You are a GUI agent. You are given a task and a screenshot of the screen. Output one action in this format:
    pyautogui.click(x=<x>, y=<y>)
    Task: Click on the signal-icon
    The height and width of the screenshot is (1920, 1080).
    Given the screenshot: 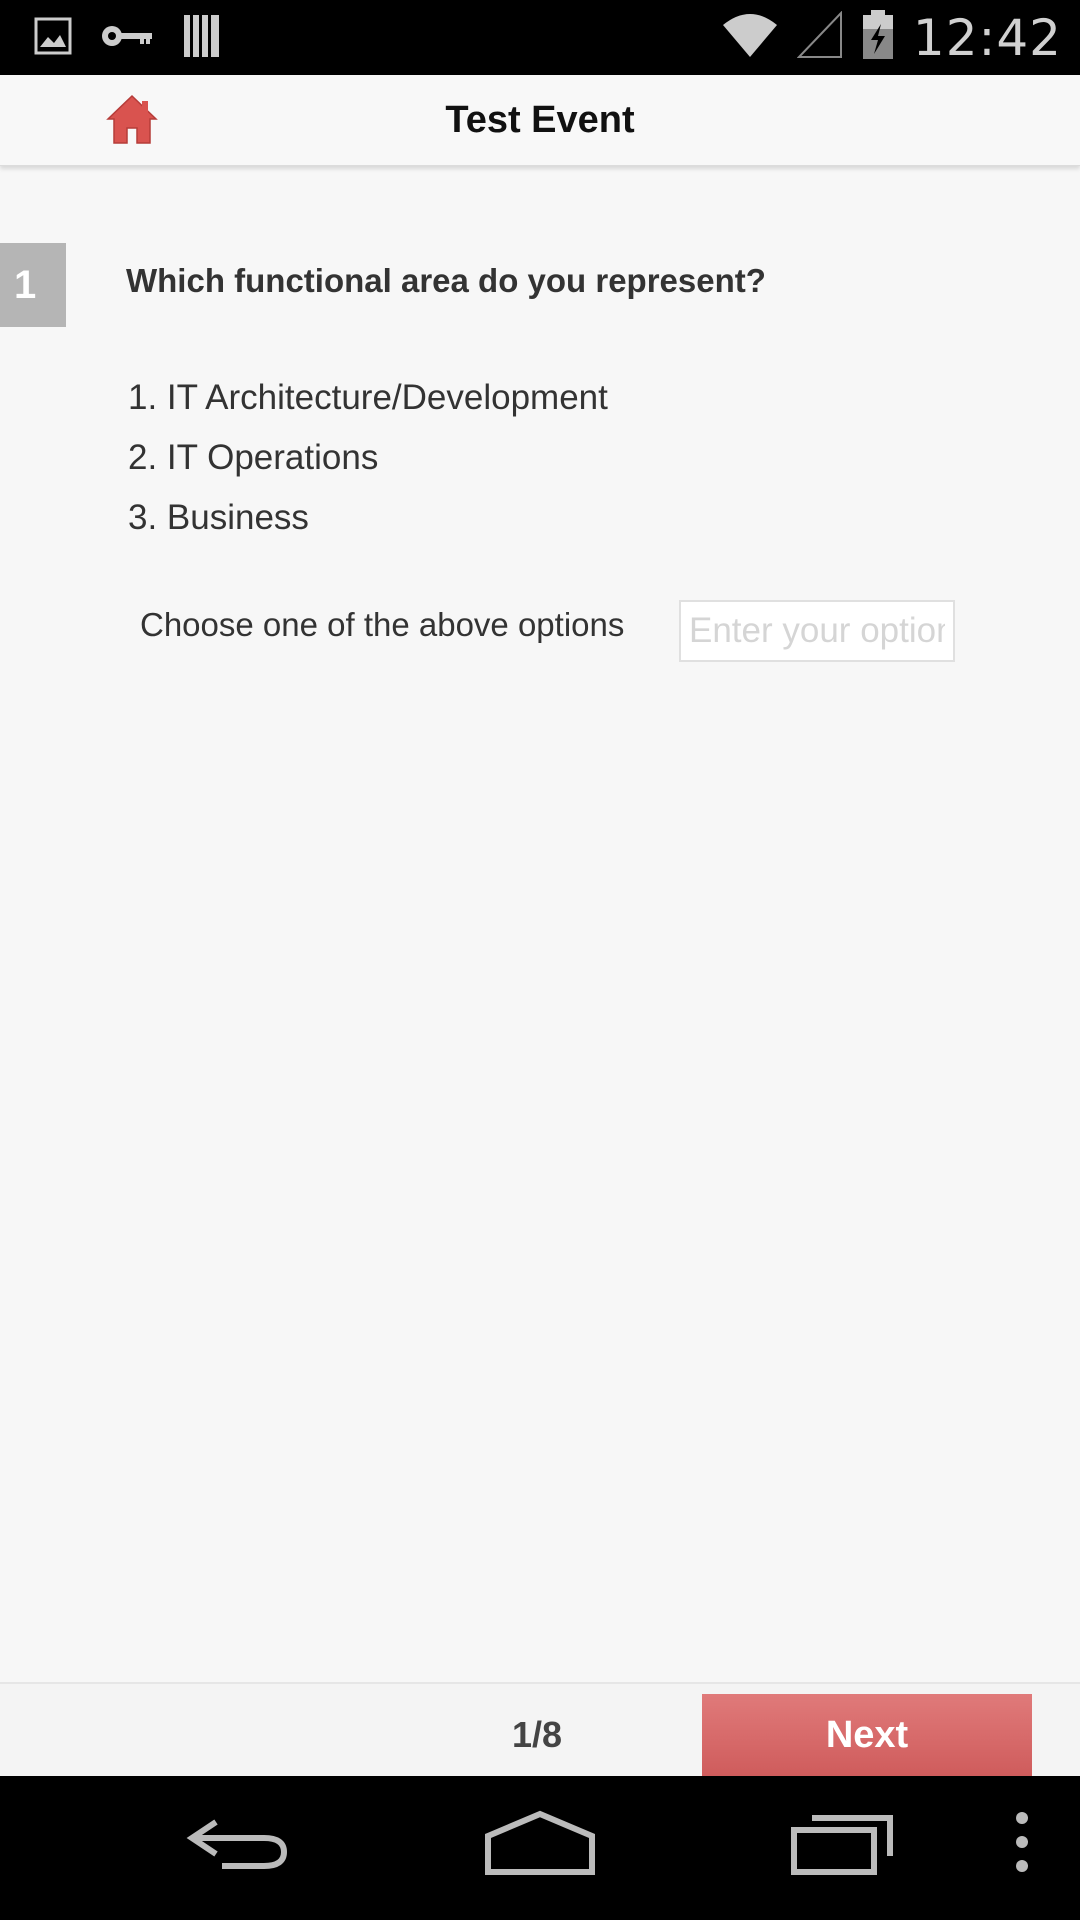 What is the action you would take?
    pyautogui.click(x=819, y=37)
    